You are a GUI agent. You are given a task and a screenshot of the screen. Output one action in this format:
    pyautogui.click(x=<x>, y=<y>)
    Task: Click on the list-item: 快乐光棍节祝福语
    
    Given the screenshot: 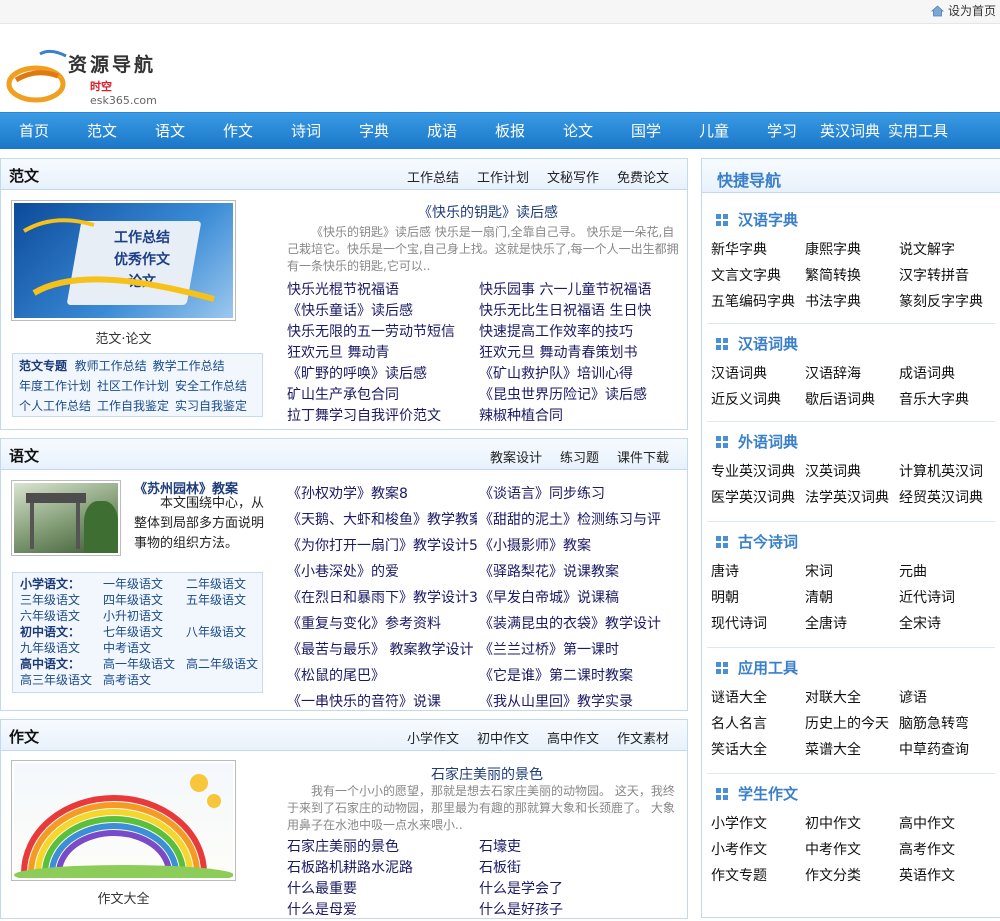 What is the action you would take?
    pyautogui.click(x=382, y=290)
    